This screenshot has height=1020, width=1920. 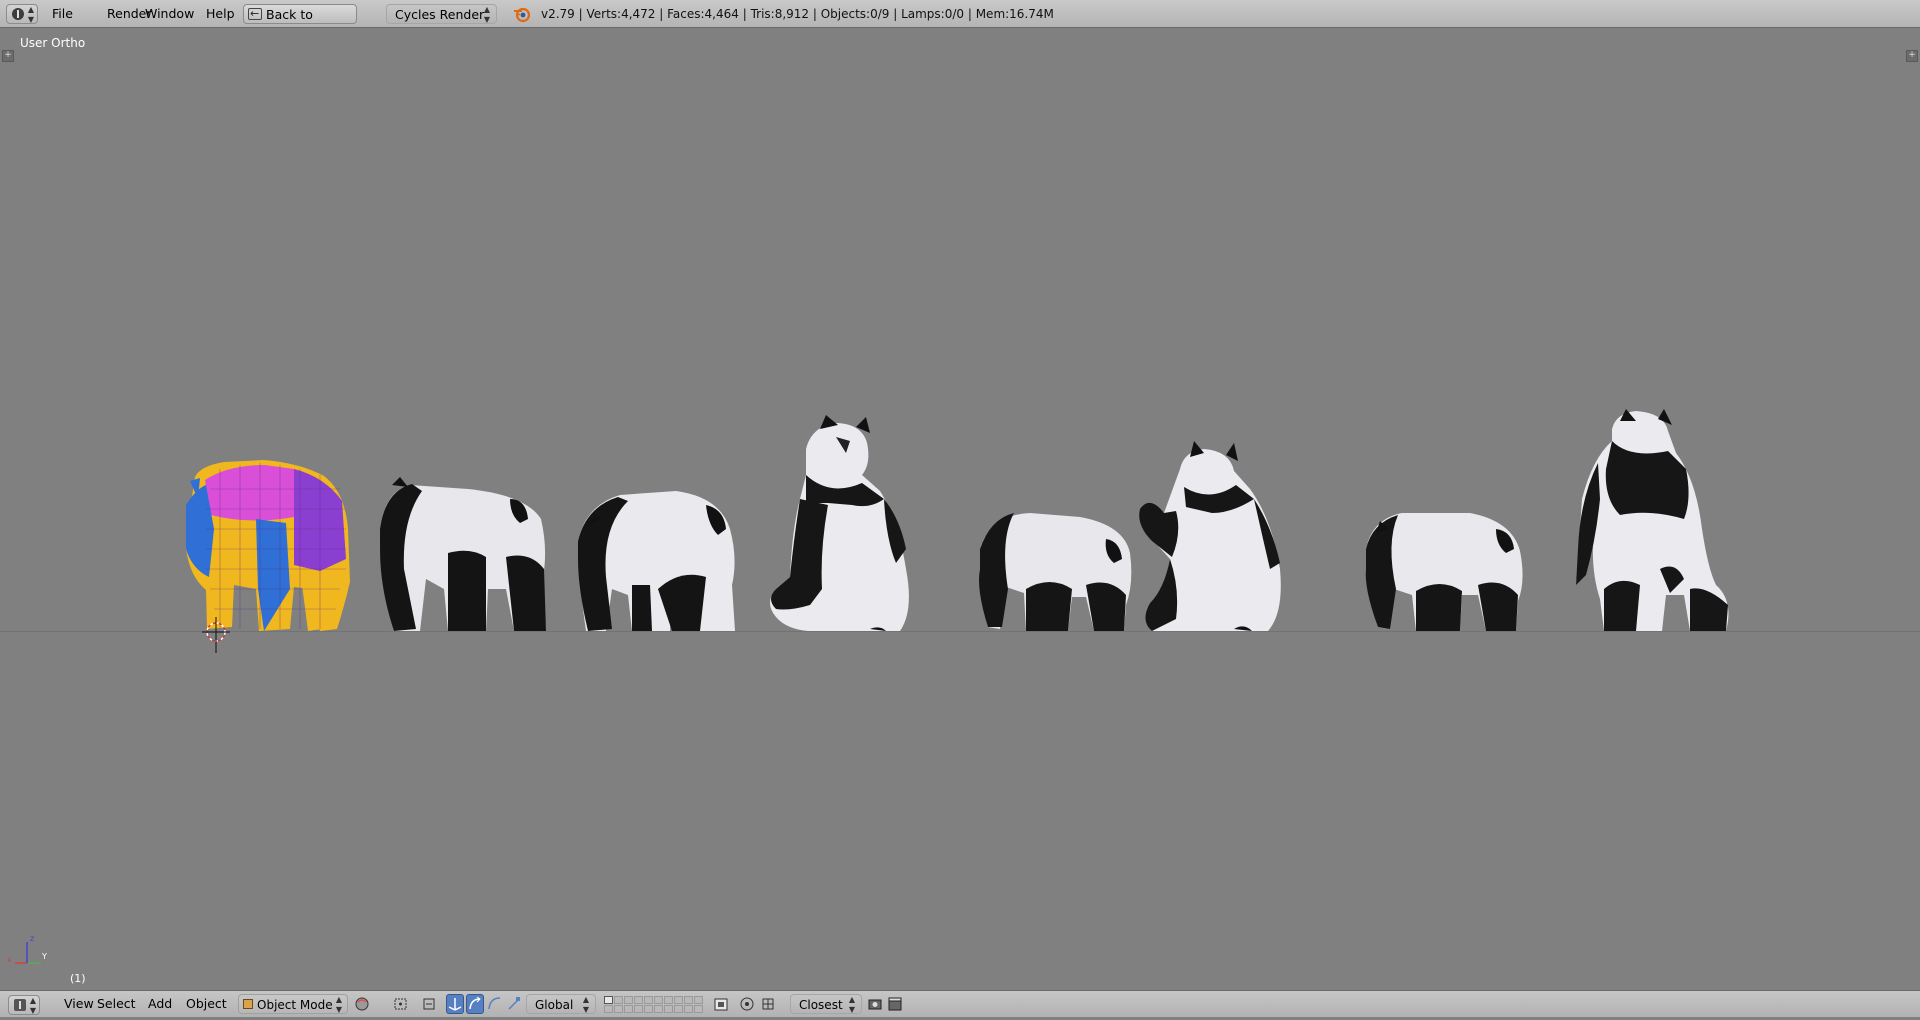 I want to click on menu-help: Help, so click(x=220, y=14).